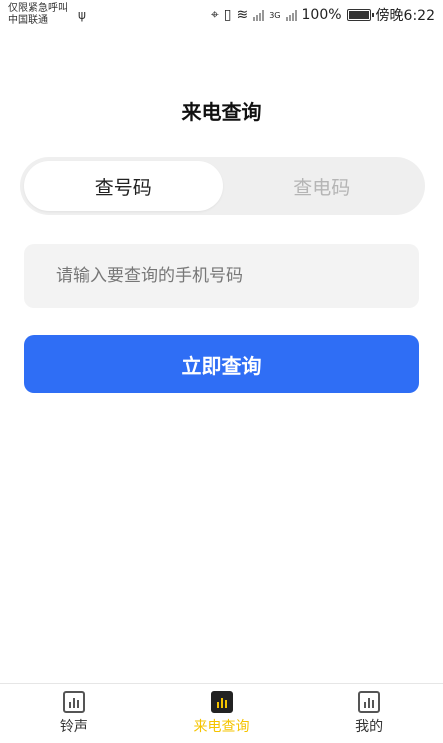 The image size is (443, 743). Describe the element at coordinates (82, 15) in the screenshot. I see `usb-icon: ψ` at that location.